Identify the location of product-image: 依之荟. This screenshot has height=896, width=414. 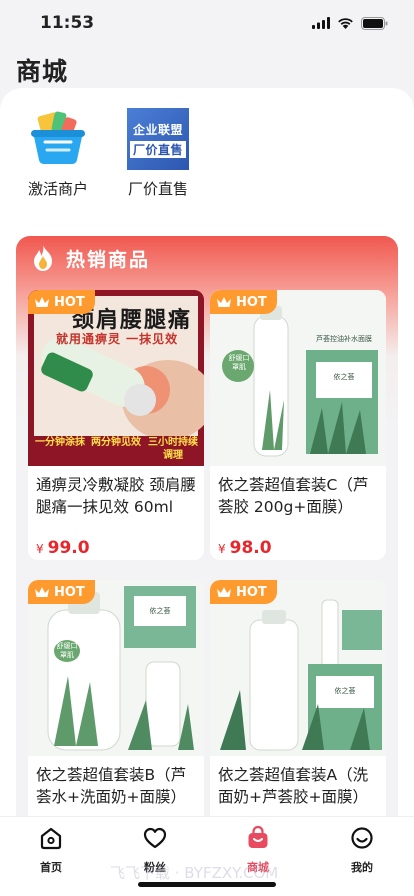
(298, 668).